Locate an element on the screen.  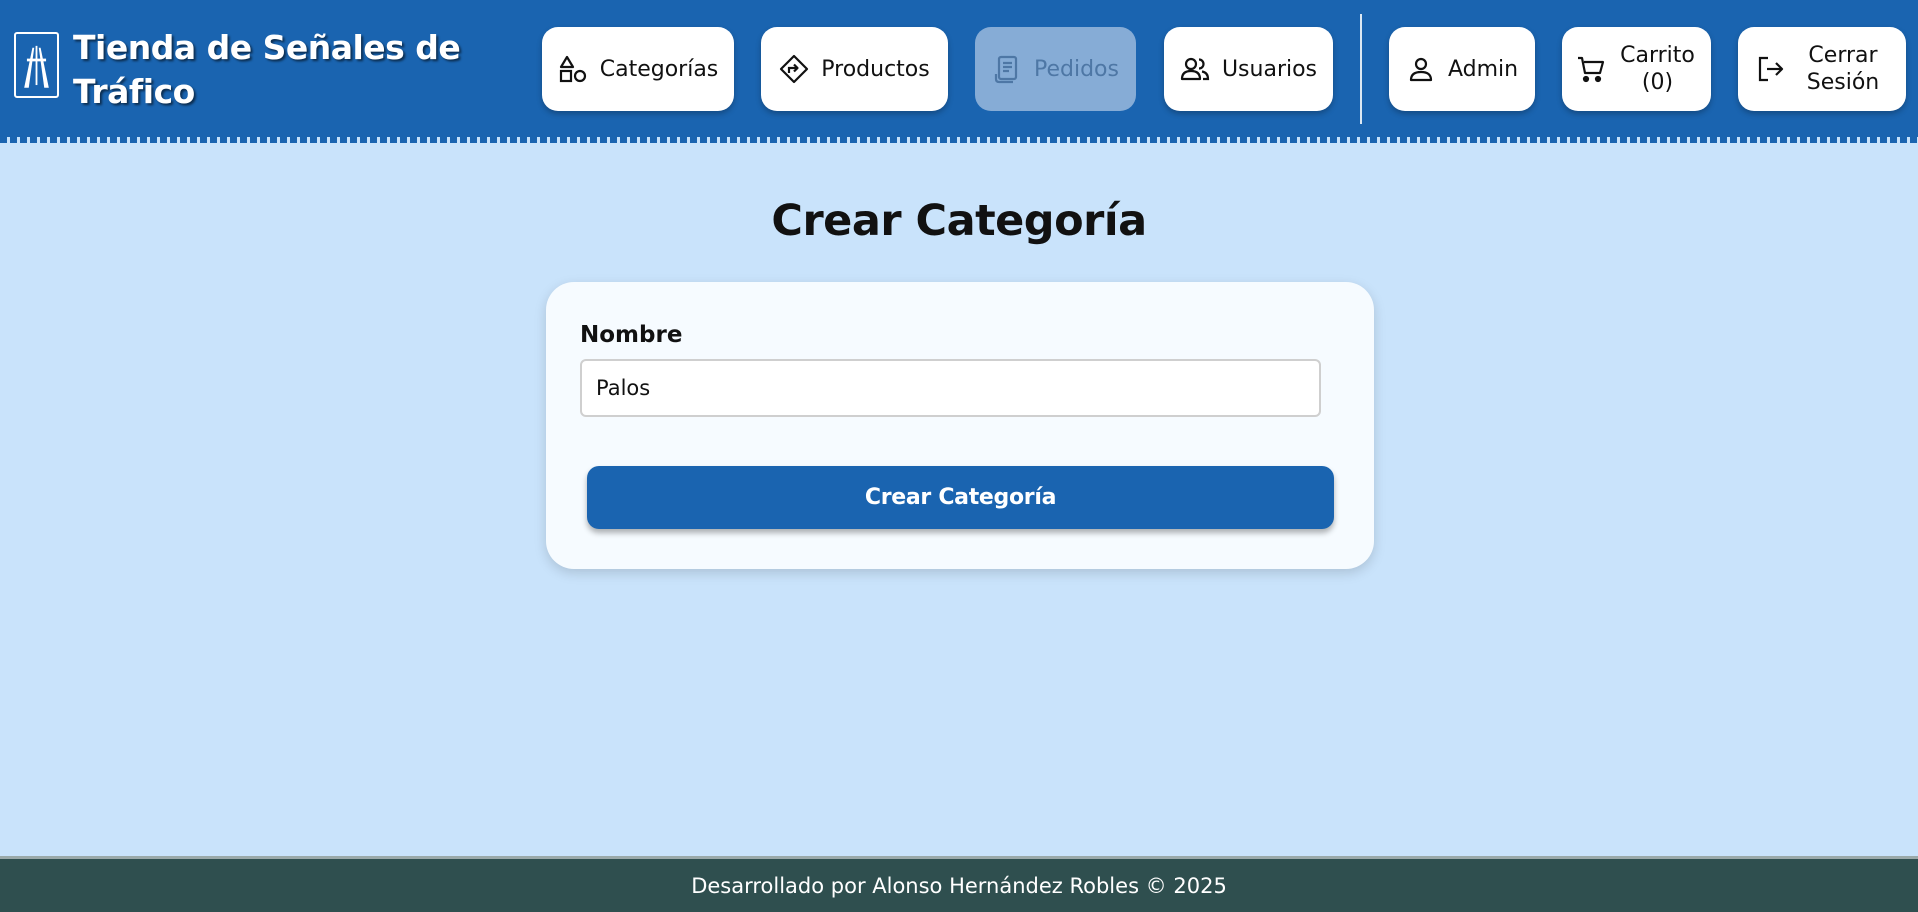
page-title: Crear Categoría is located at coordinates (959, 221).